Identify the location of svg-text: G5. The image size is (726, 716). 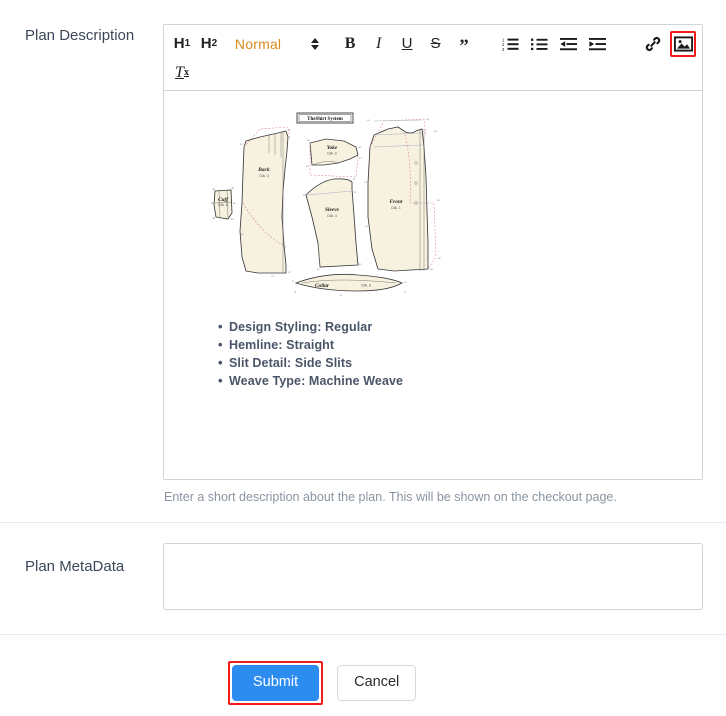
(367, 227).